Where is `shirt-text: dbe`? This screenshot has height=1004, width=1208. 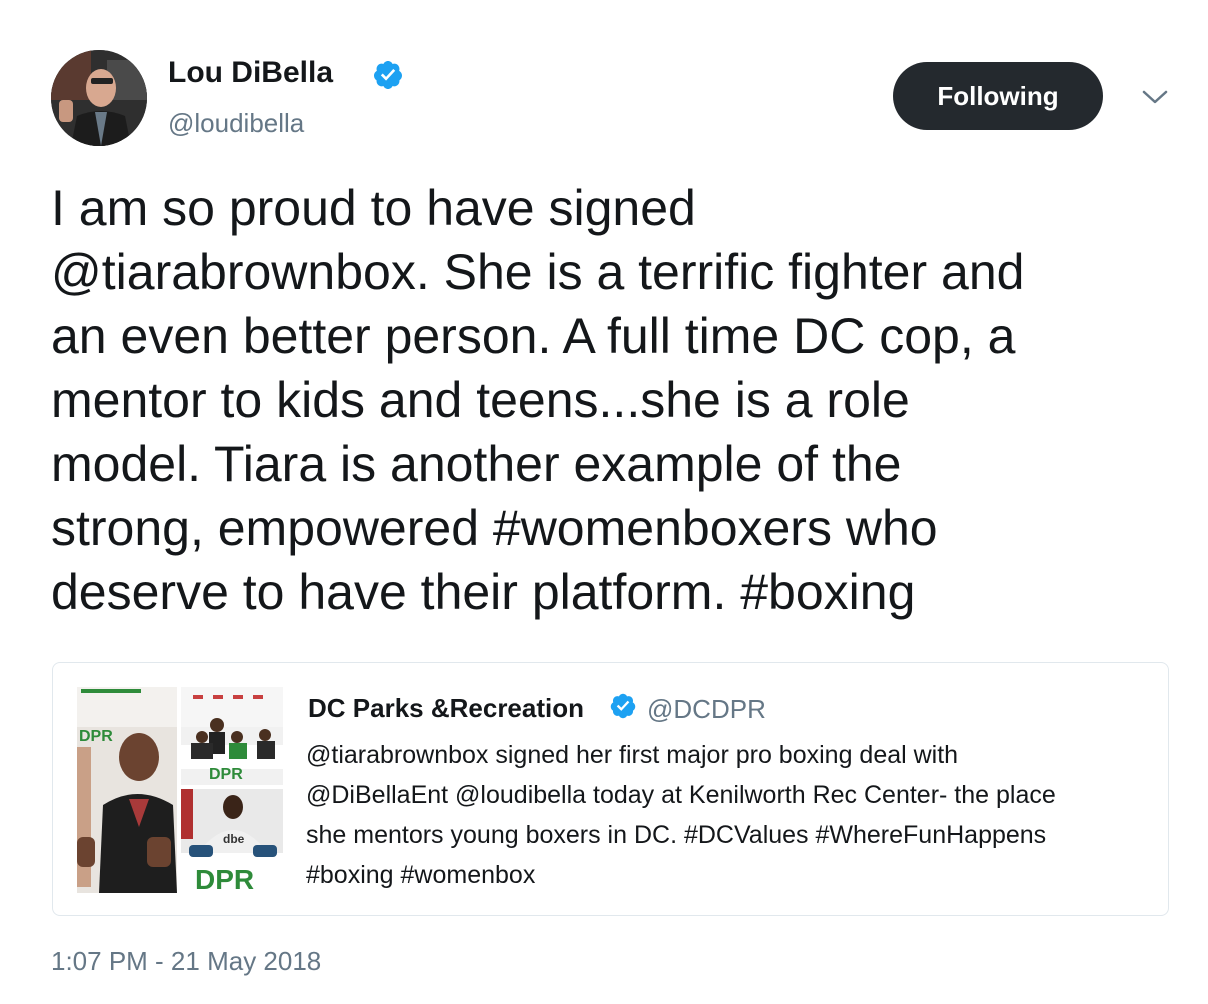
shirt-text: dbe is located at coordinates (234, 839).